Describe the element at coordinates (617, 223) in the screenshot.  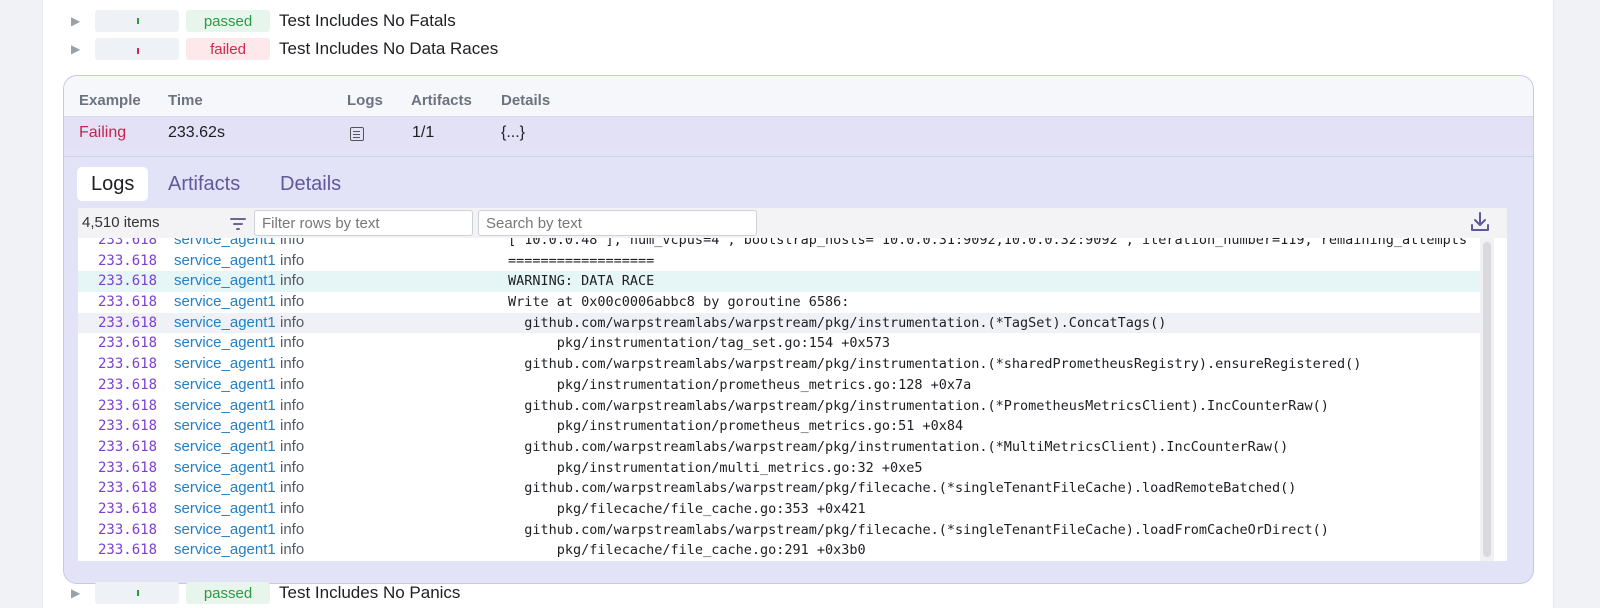
I see `search-input` at that location.